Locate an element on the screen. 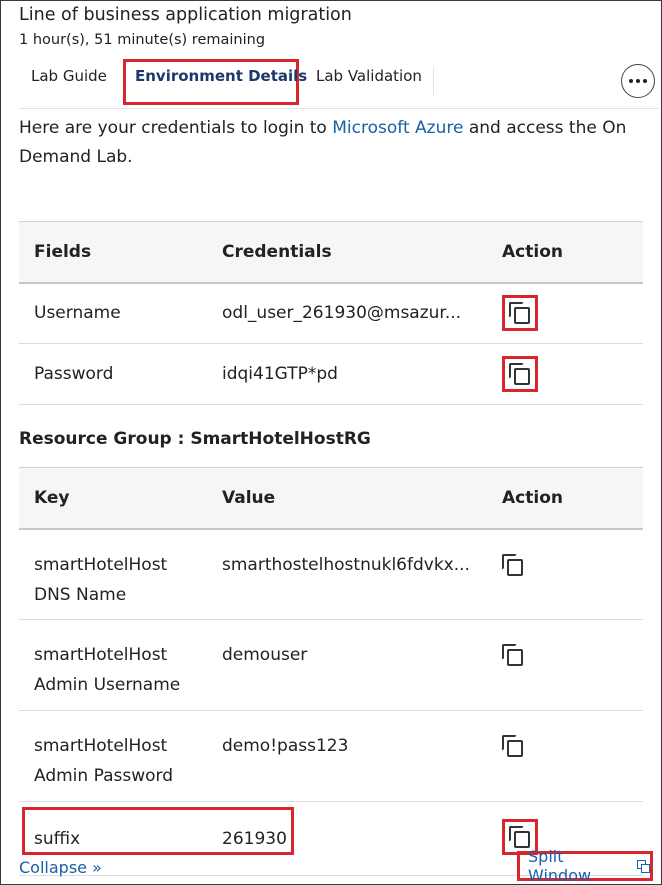  table-header-row: Key Value Action is located at coordinates (331, 498).